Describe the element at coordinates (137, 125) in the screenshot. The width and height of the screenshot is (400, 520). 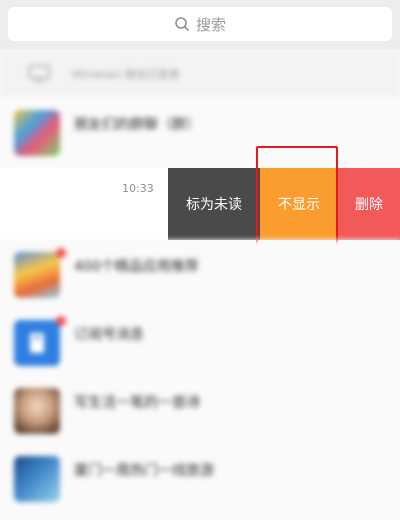
I see `chat-title: 朋友们的群聊（群）` at that location.